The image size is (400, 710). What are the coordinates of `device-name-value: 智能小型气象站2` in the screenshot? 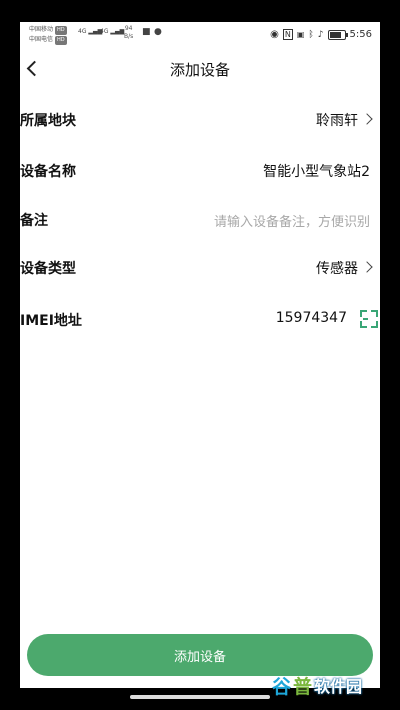 It's located at (316, 171).